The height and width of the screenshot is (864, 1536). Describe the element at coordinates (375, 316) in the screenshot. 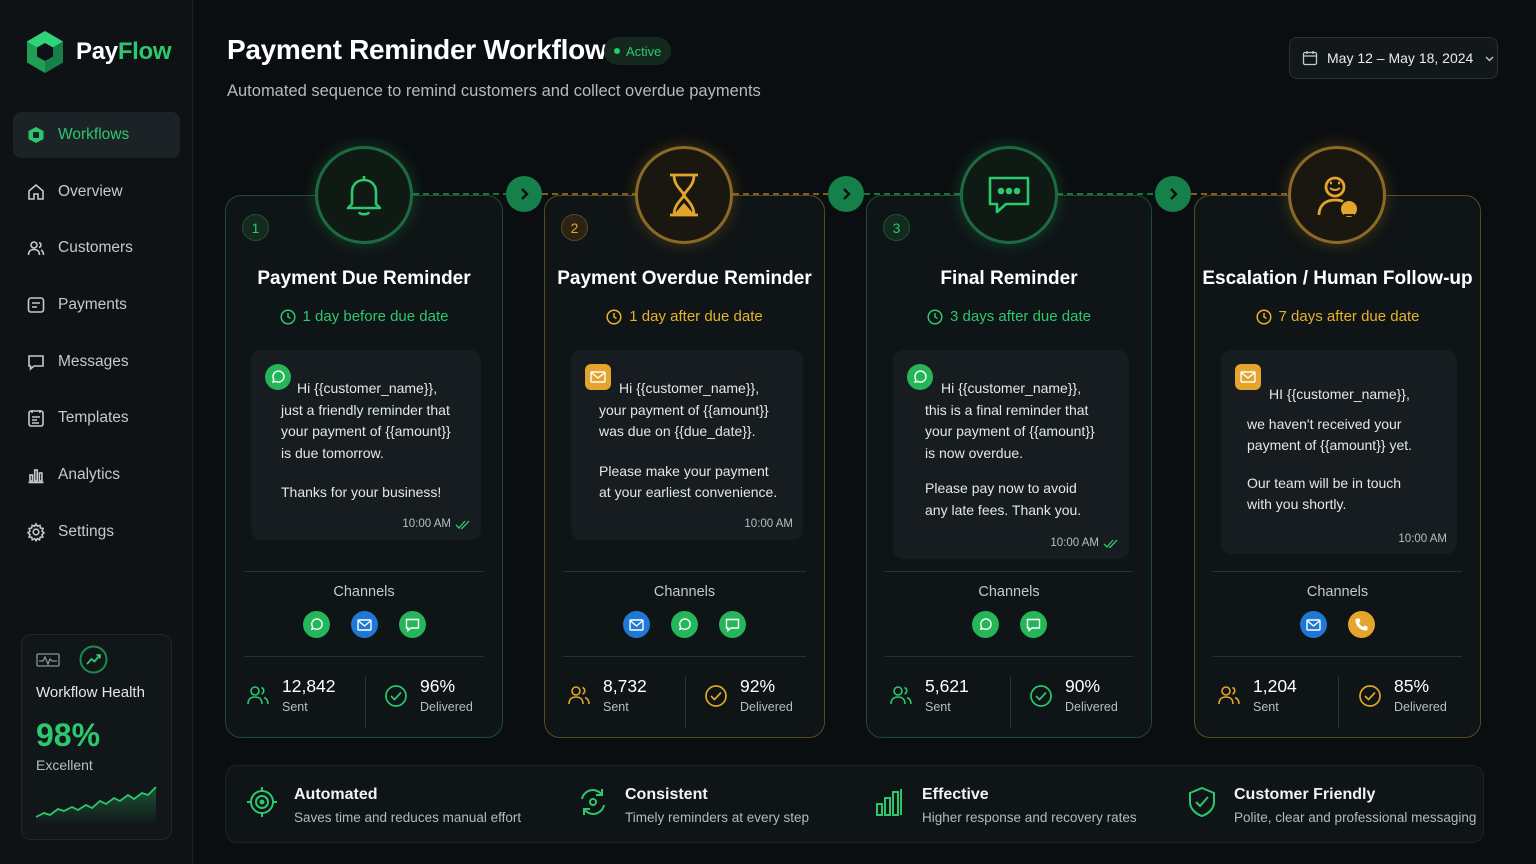

I see `step-timing-label: 1 day before due date` at that location.